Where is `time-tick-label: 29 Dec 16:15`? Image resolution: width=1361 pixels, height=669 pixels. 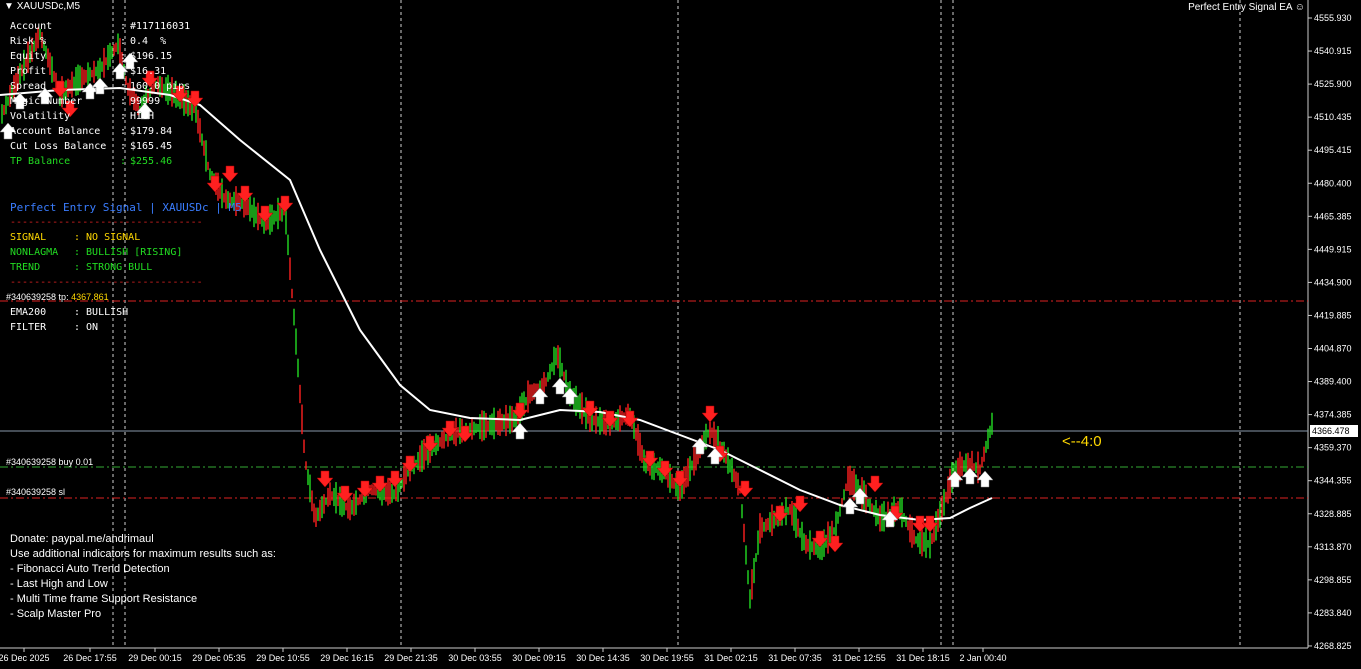 time-tick-label: 29 Dec 16:15 is located at coordinates (347, 658).